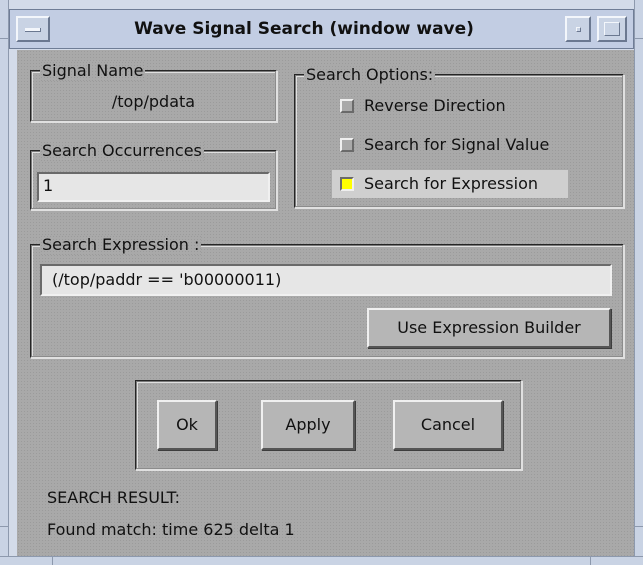 This screenshot has height=565, width=643. I want to click on search-result-text: Found match: time 625 delta 1, so click(171, 529).